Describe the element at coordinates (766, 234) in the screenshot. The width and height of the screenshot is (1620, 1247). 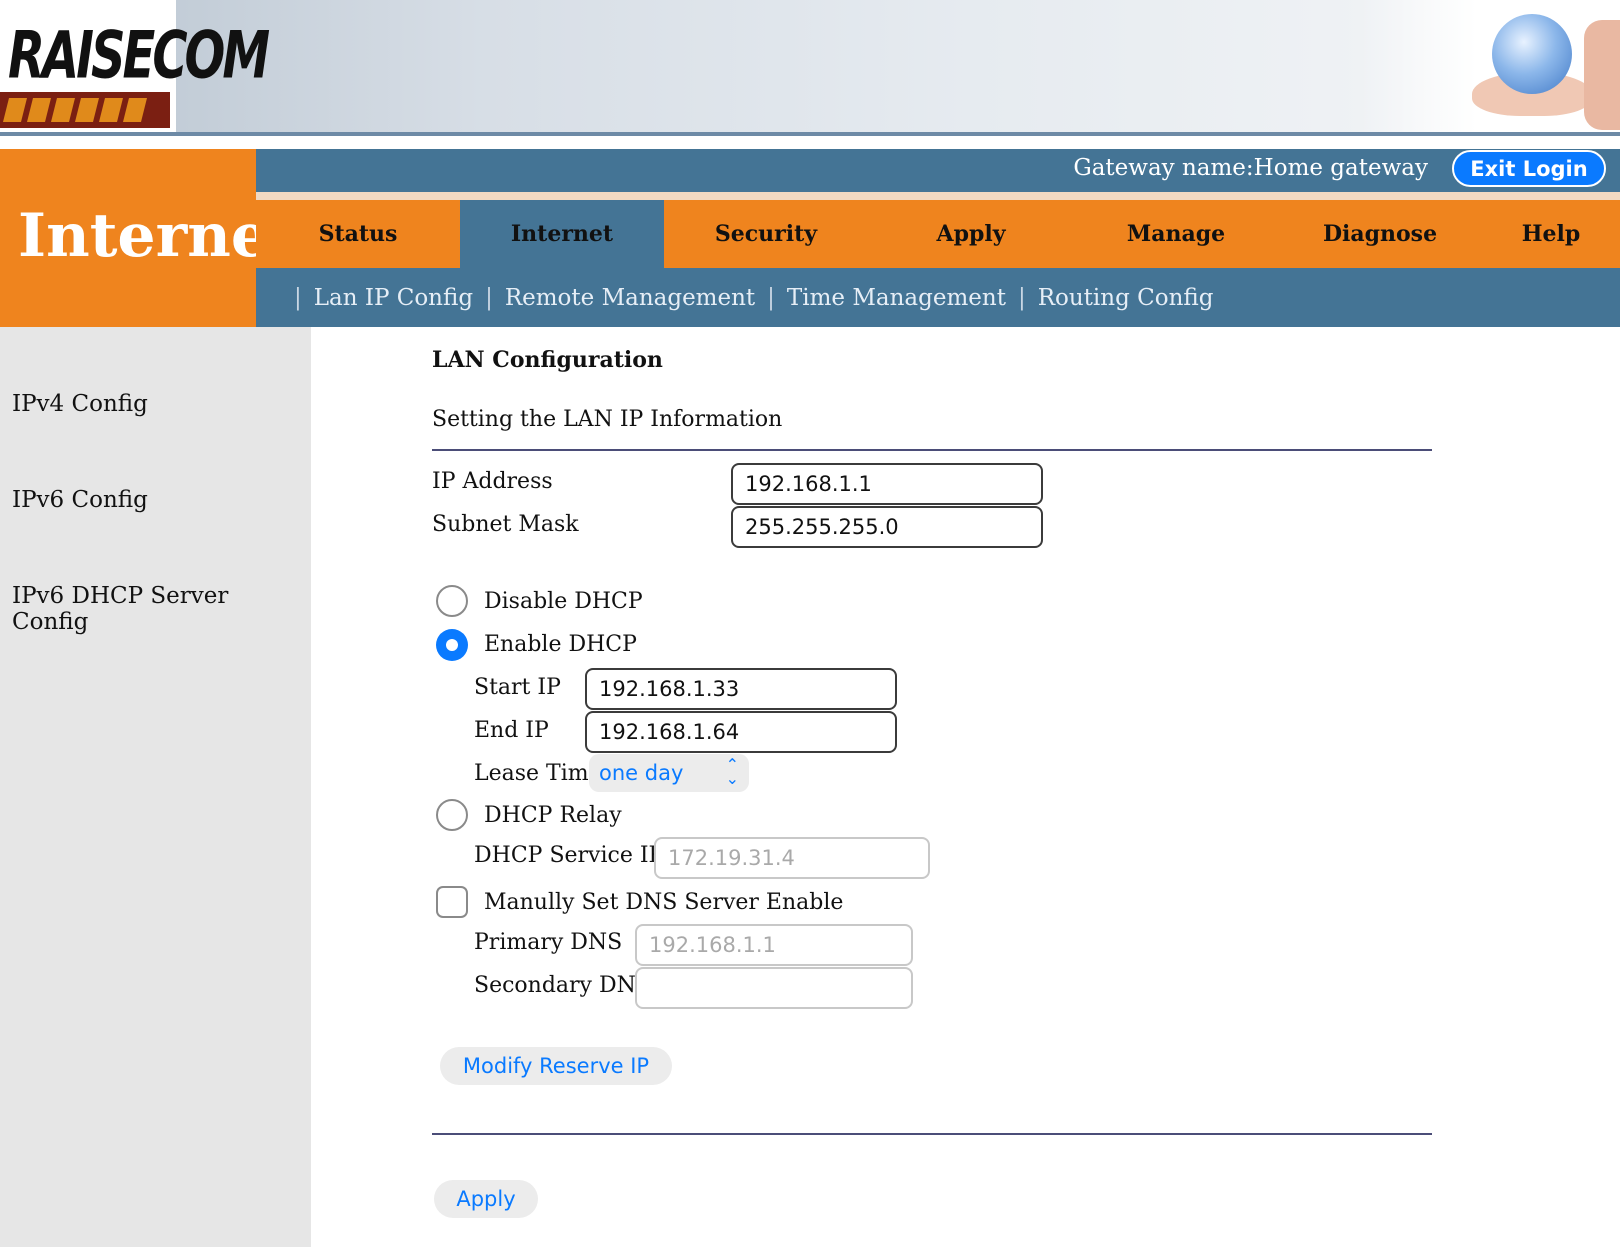
I see `tab-security: Security` at that location.